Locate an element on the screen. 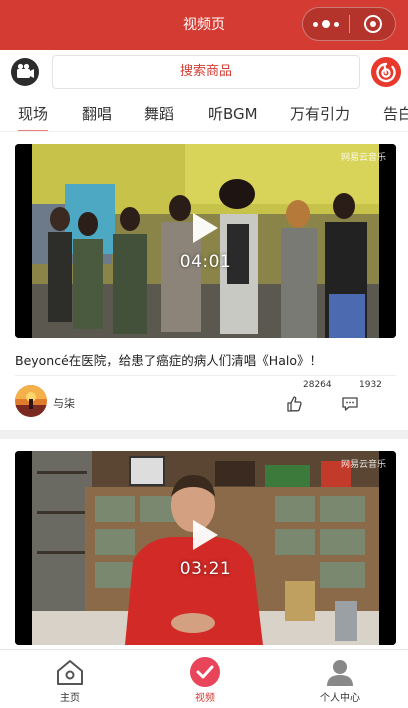 Image resolution: width=408 pixels, height=708 pixels. nav-video: 视频 is located at coordinates (205, 679).